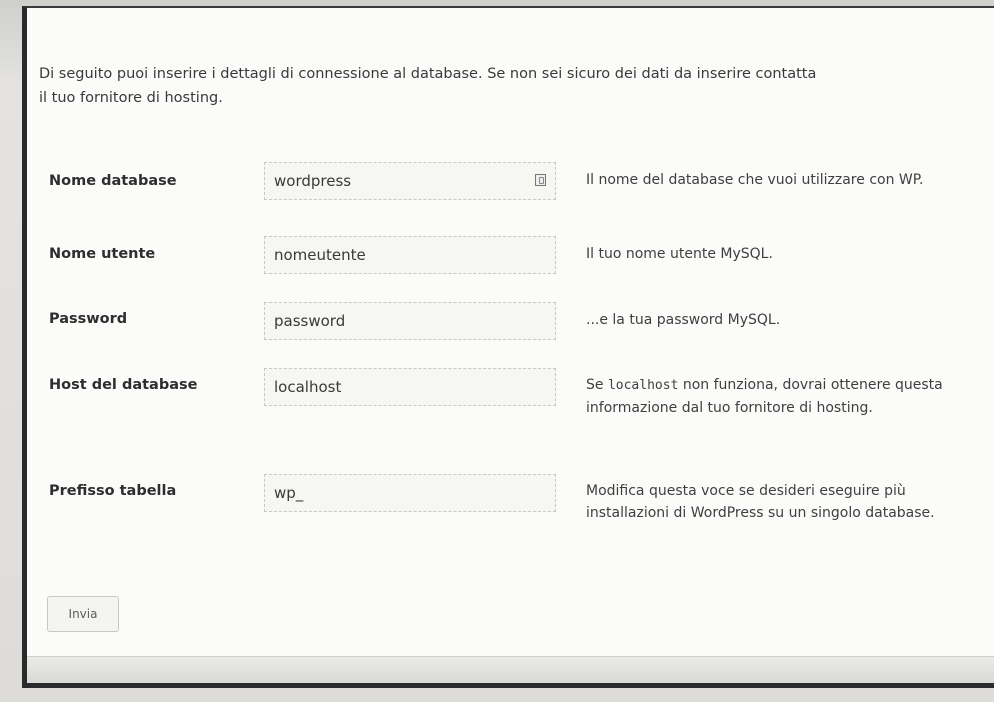 This screenshot has height=702, width=994. Describe the element at coordinates (510, 669) in the screenshot. I see `footer-strip` at that location.